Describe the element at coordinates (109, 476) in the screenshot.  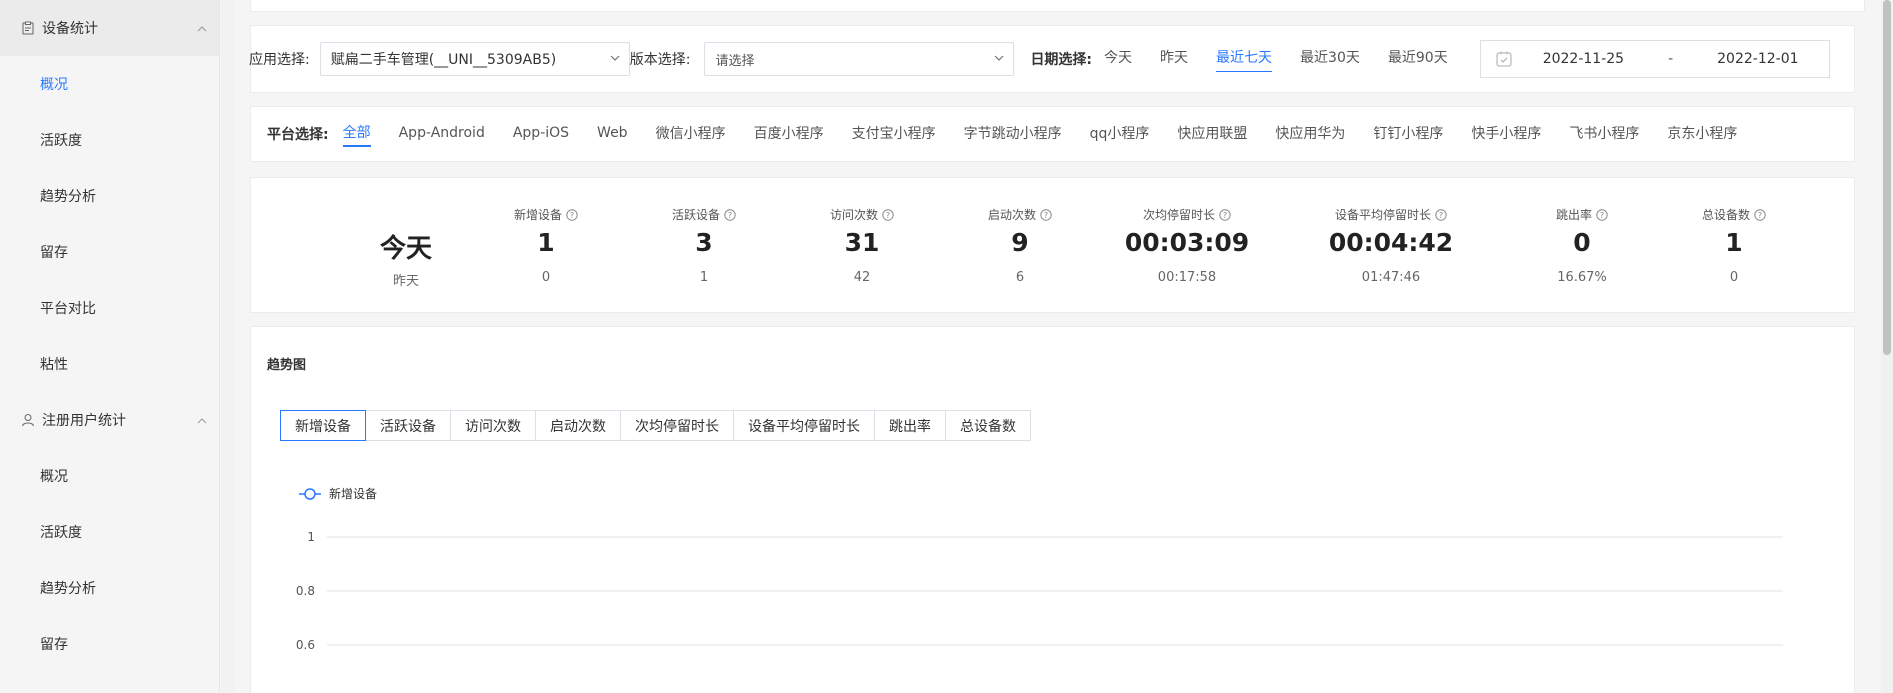
I see `sidebar-item-user-overview: 概况` at that location.